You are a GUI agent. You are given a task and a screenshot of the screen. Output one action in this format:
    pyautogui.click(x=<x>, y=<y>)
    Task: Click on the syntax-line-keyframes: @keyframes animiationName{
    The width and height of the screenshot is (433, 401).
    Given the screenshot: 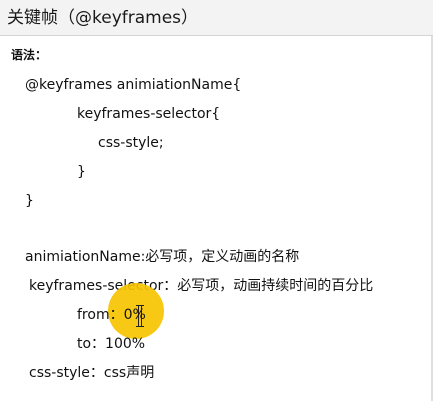 What is the action you would take?
    pyautogui.click(x=133, y=85)
    